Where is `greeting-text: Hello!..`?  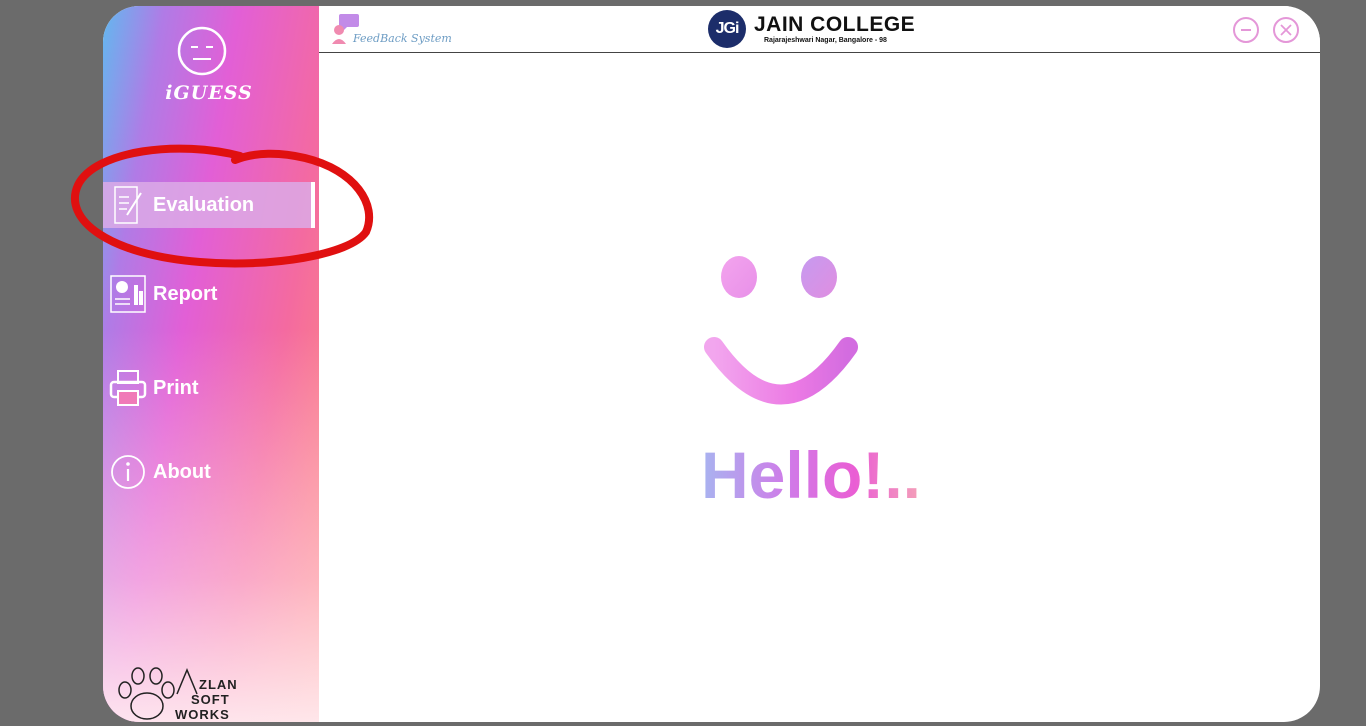 greeting-text: Hello!.. is located at coordinates (811, 475).